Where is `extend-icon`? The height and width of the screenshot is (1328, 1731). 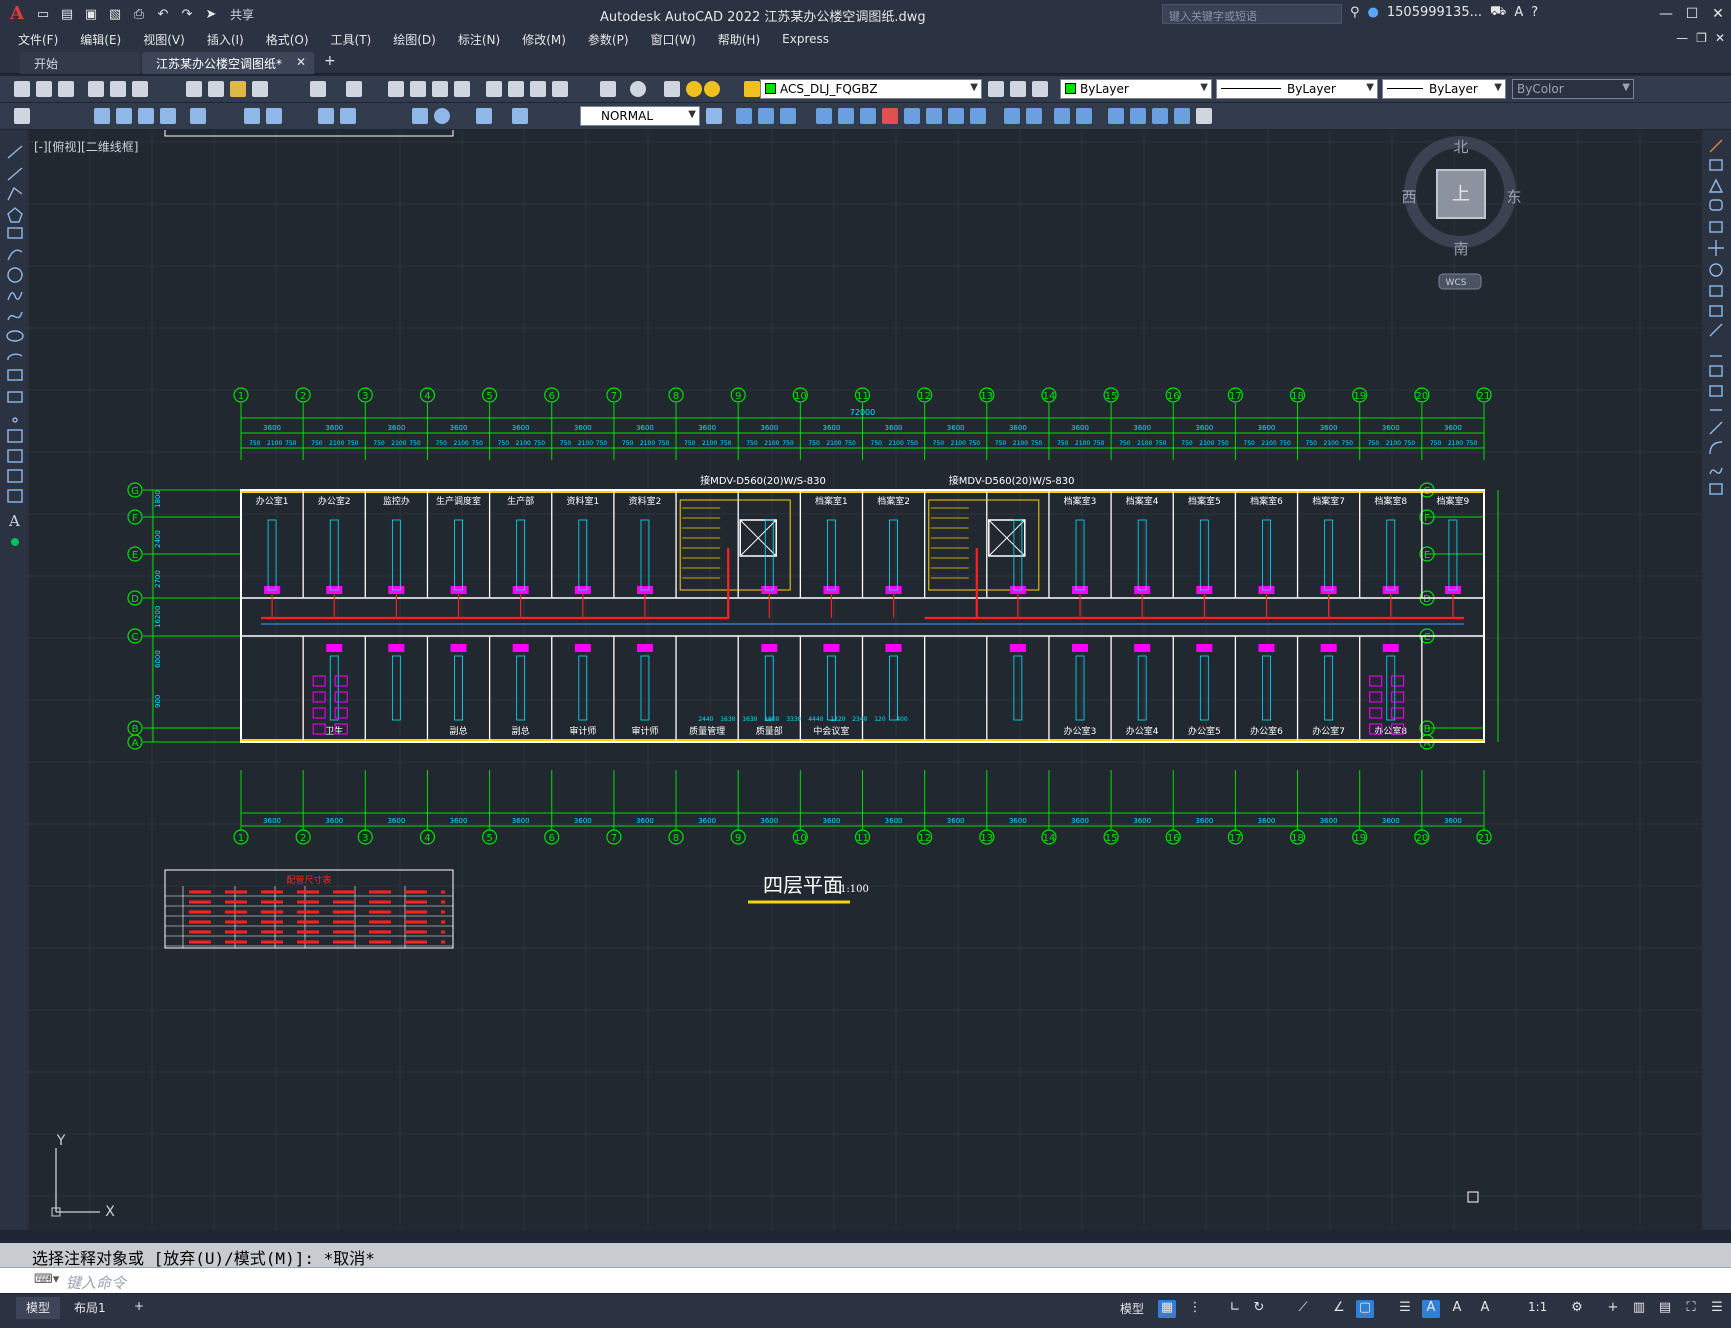 extend-icon is located at coordinates (978, 116).